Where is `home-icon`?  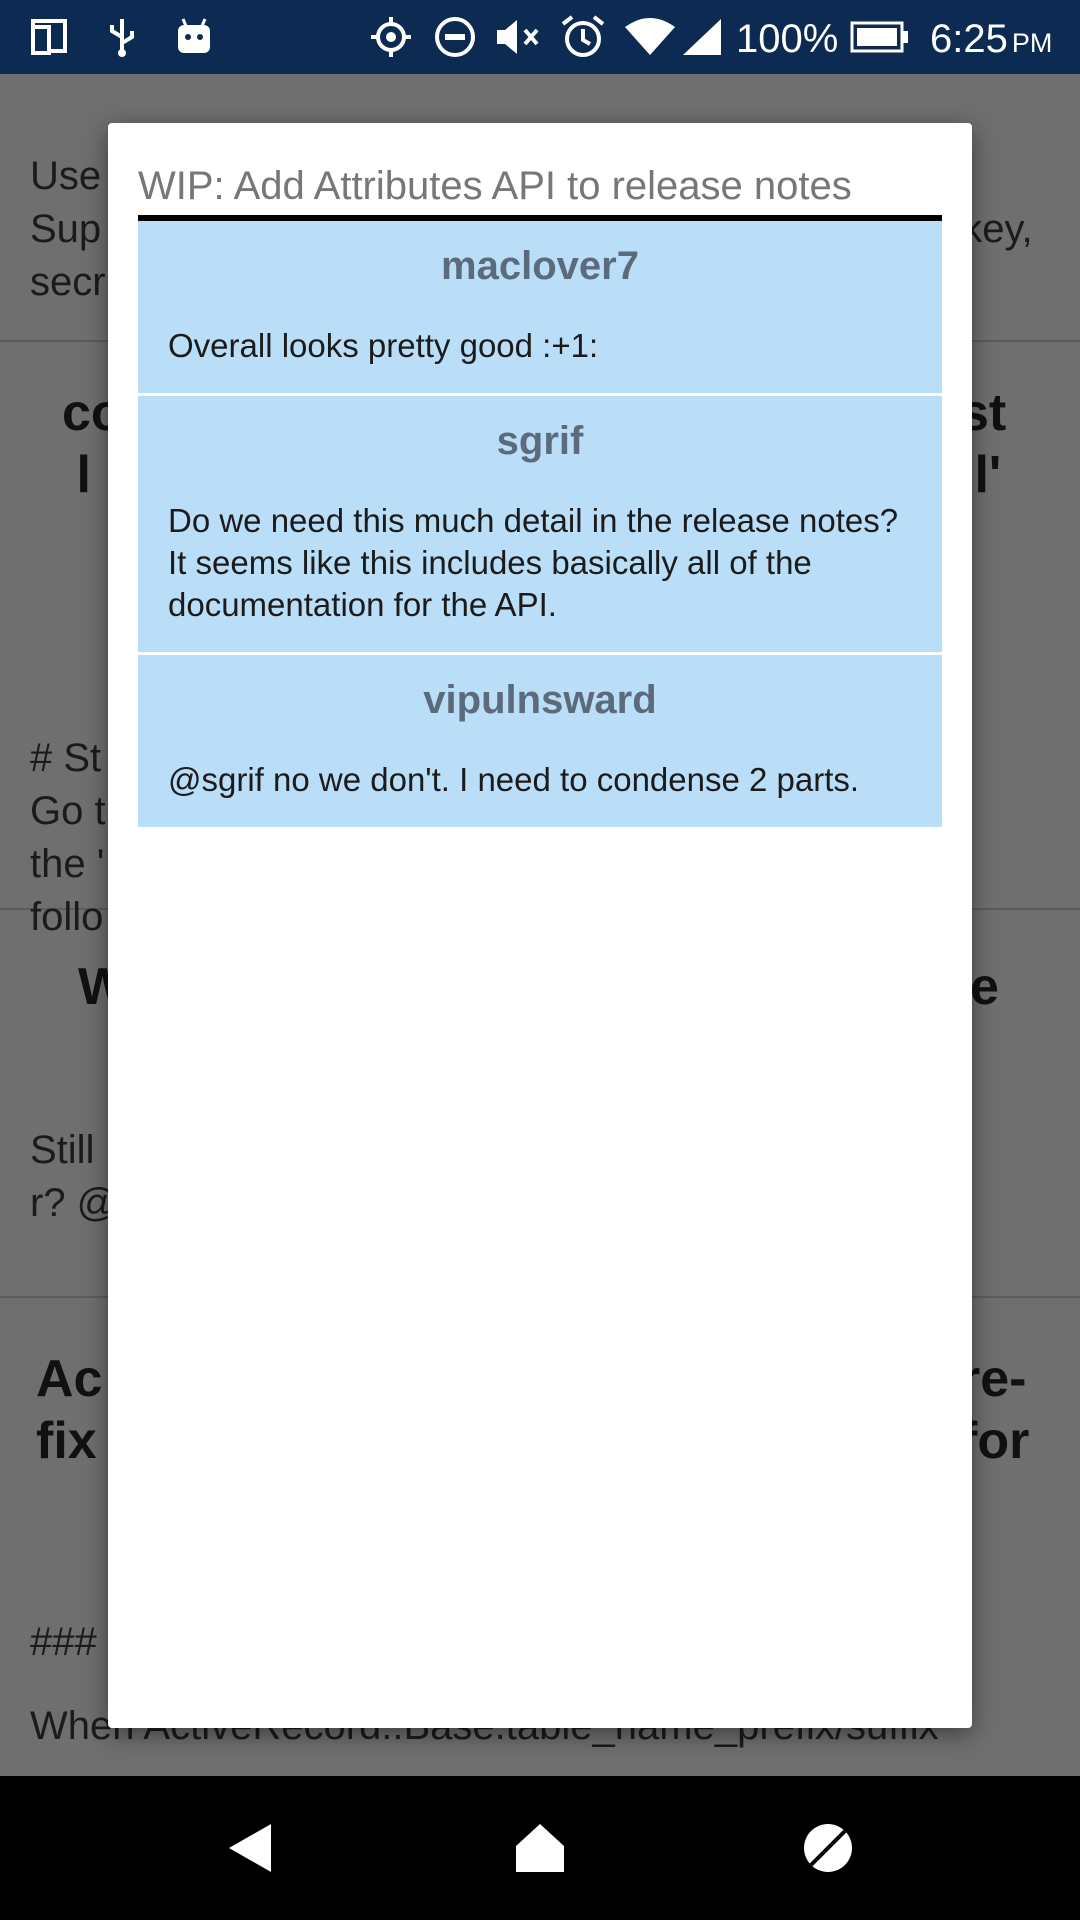
home-icon is located at coordinates (540, 1848).